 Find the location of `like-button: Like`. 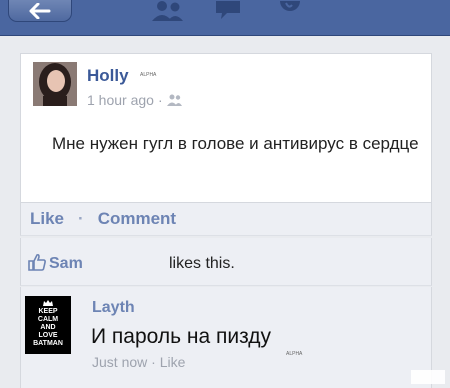

like-button: Like is located at coordinates (47, 219).